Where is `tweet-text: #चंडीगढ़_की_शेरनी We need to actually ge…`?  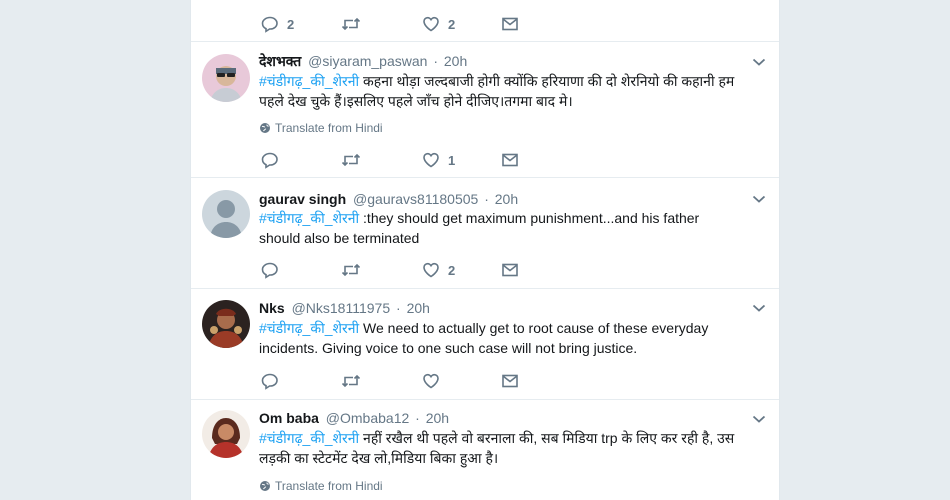
tweet-text: #चंडीगढ़_की_शेरनी We need to actually ge… is located at coordinates (501, 338).